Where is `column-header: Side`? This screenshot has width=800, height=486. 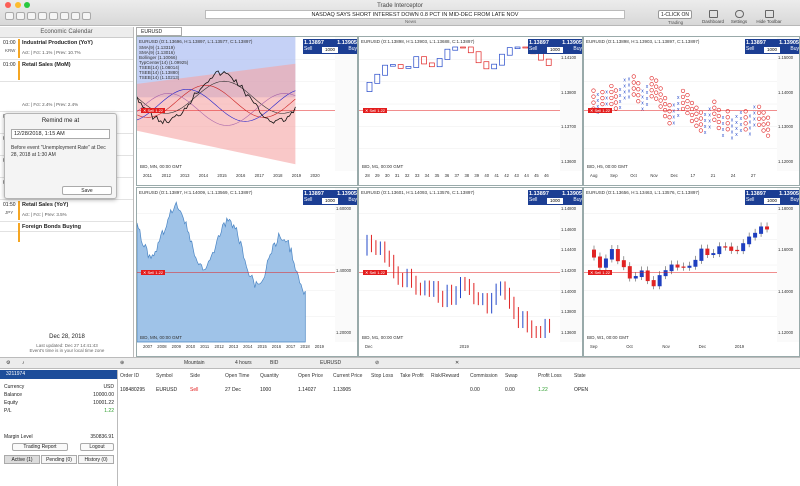
column-header: Side is located at coordinates (195, 376).